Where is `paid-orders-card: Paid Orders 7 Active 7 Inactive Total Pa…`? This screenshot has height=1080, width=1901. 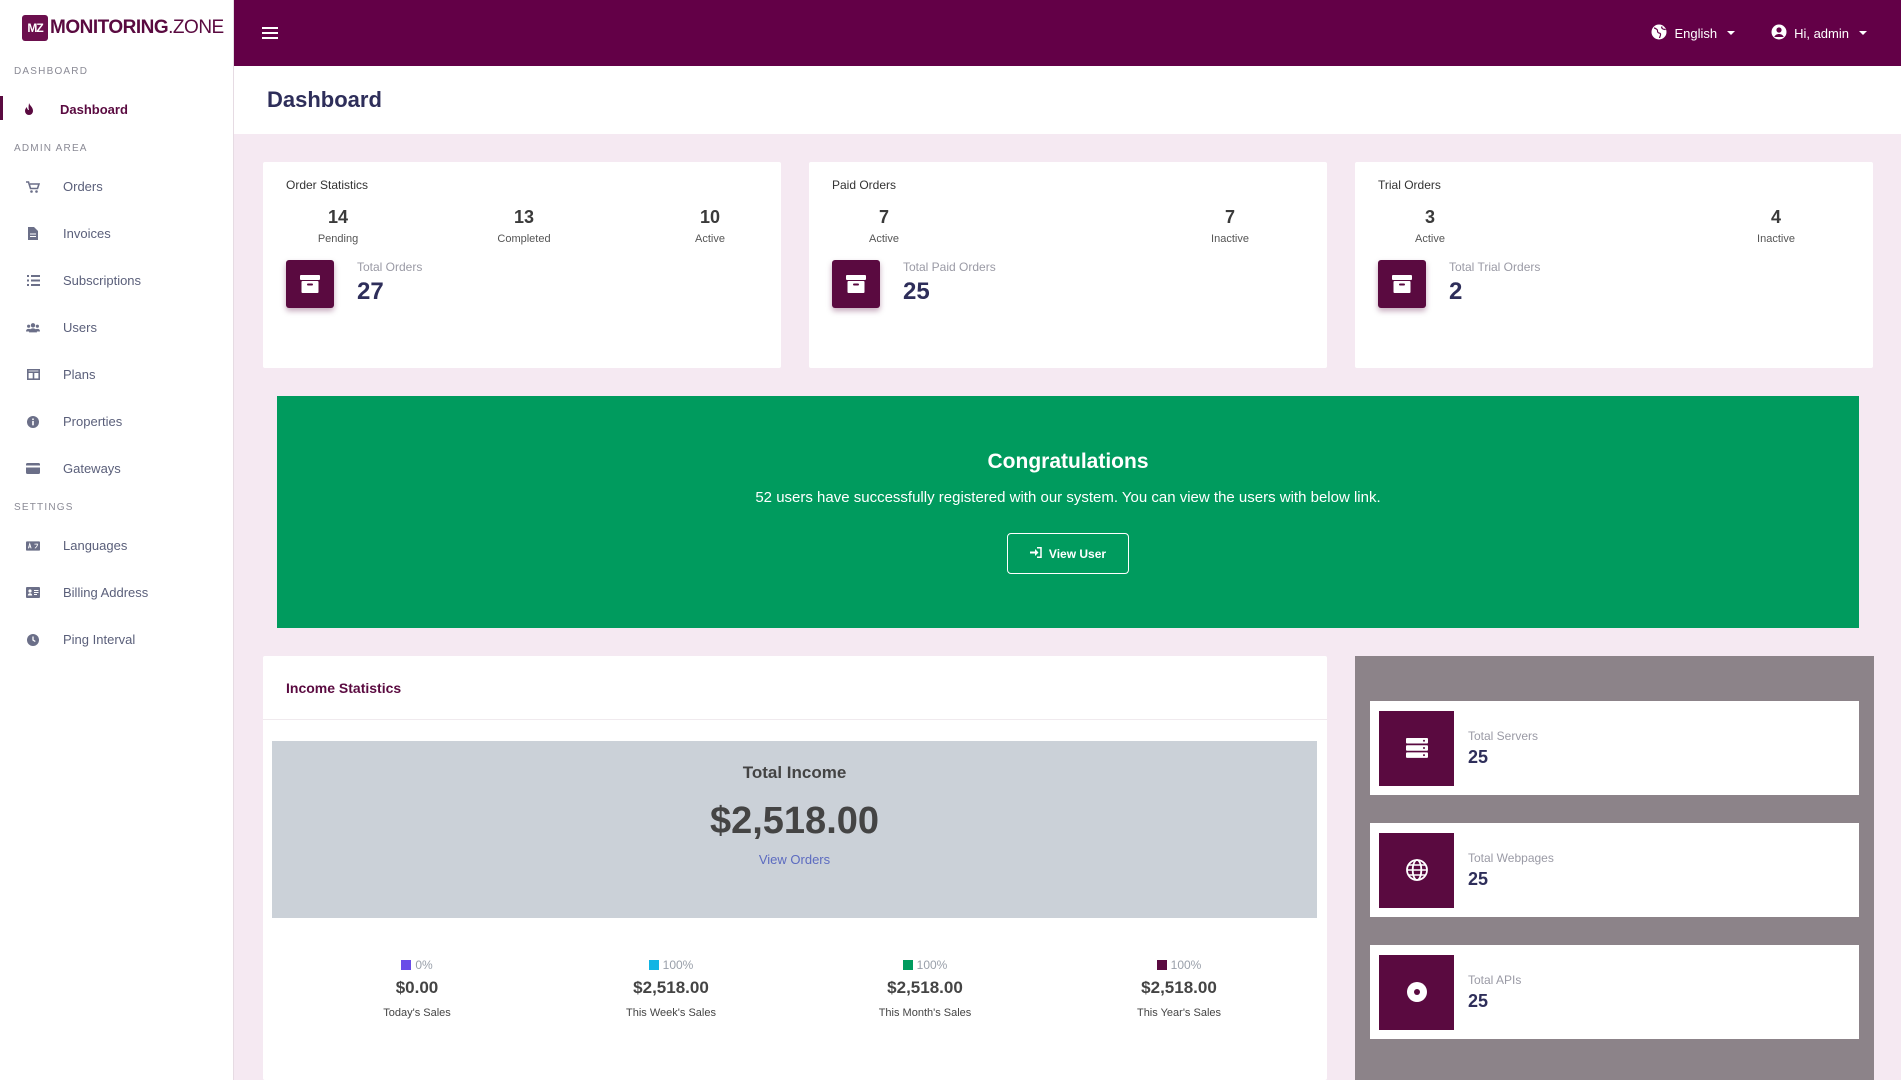 paid-orders-card: Paid Orders 7 Active 7 Inactive Total Pa… is located at coordinates (1068, 265).